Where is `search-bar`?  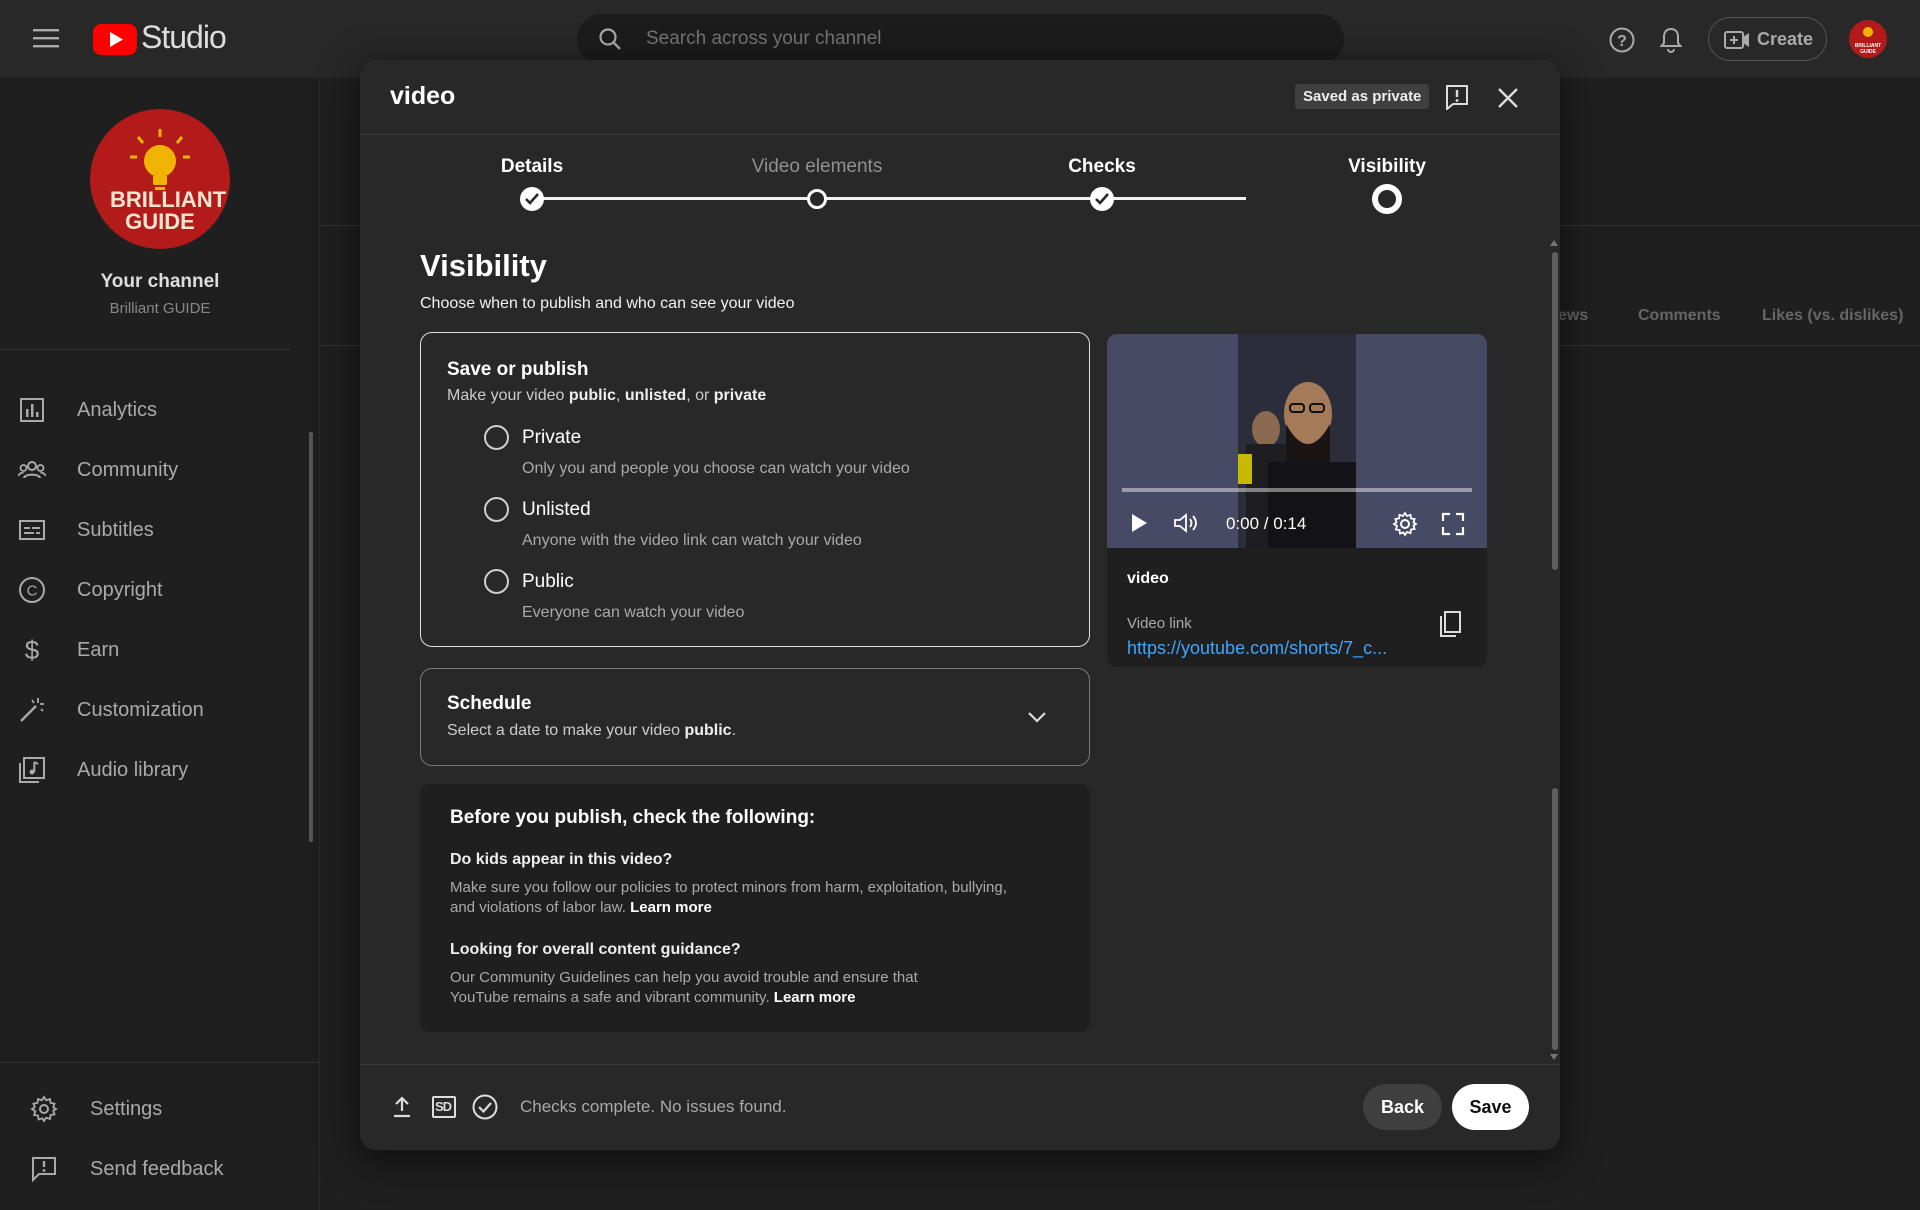 search-bar is located at coordinates (960, 39).